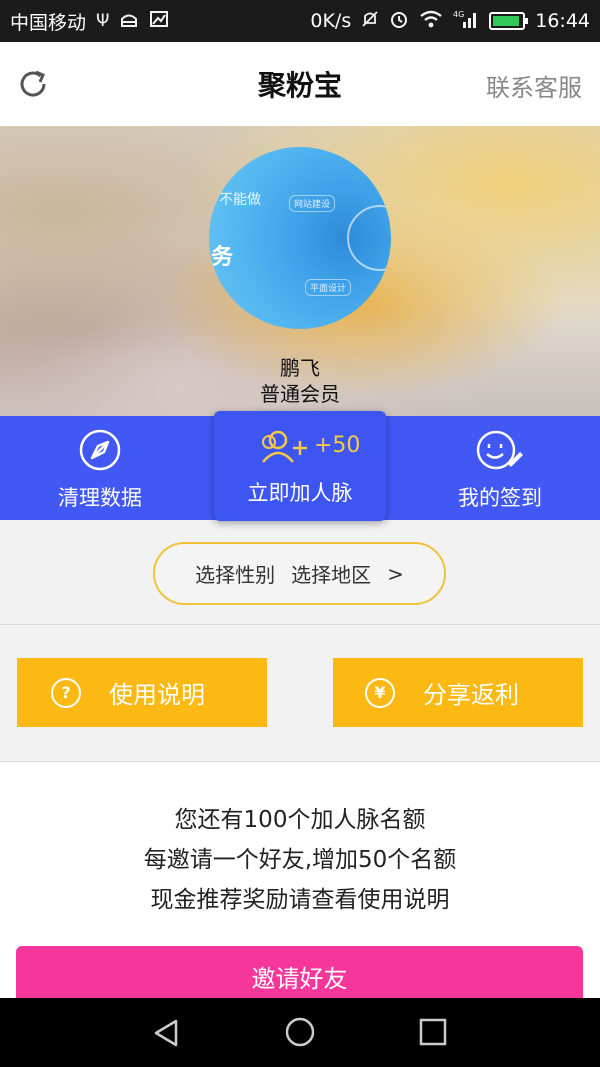 The width and height of the screenshot is (600, 1067). I want to click on yuan-icon: ¥, so click(380, 692).